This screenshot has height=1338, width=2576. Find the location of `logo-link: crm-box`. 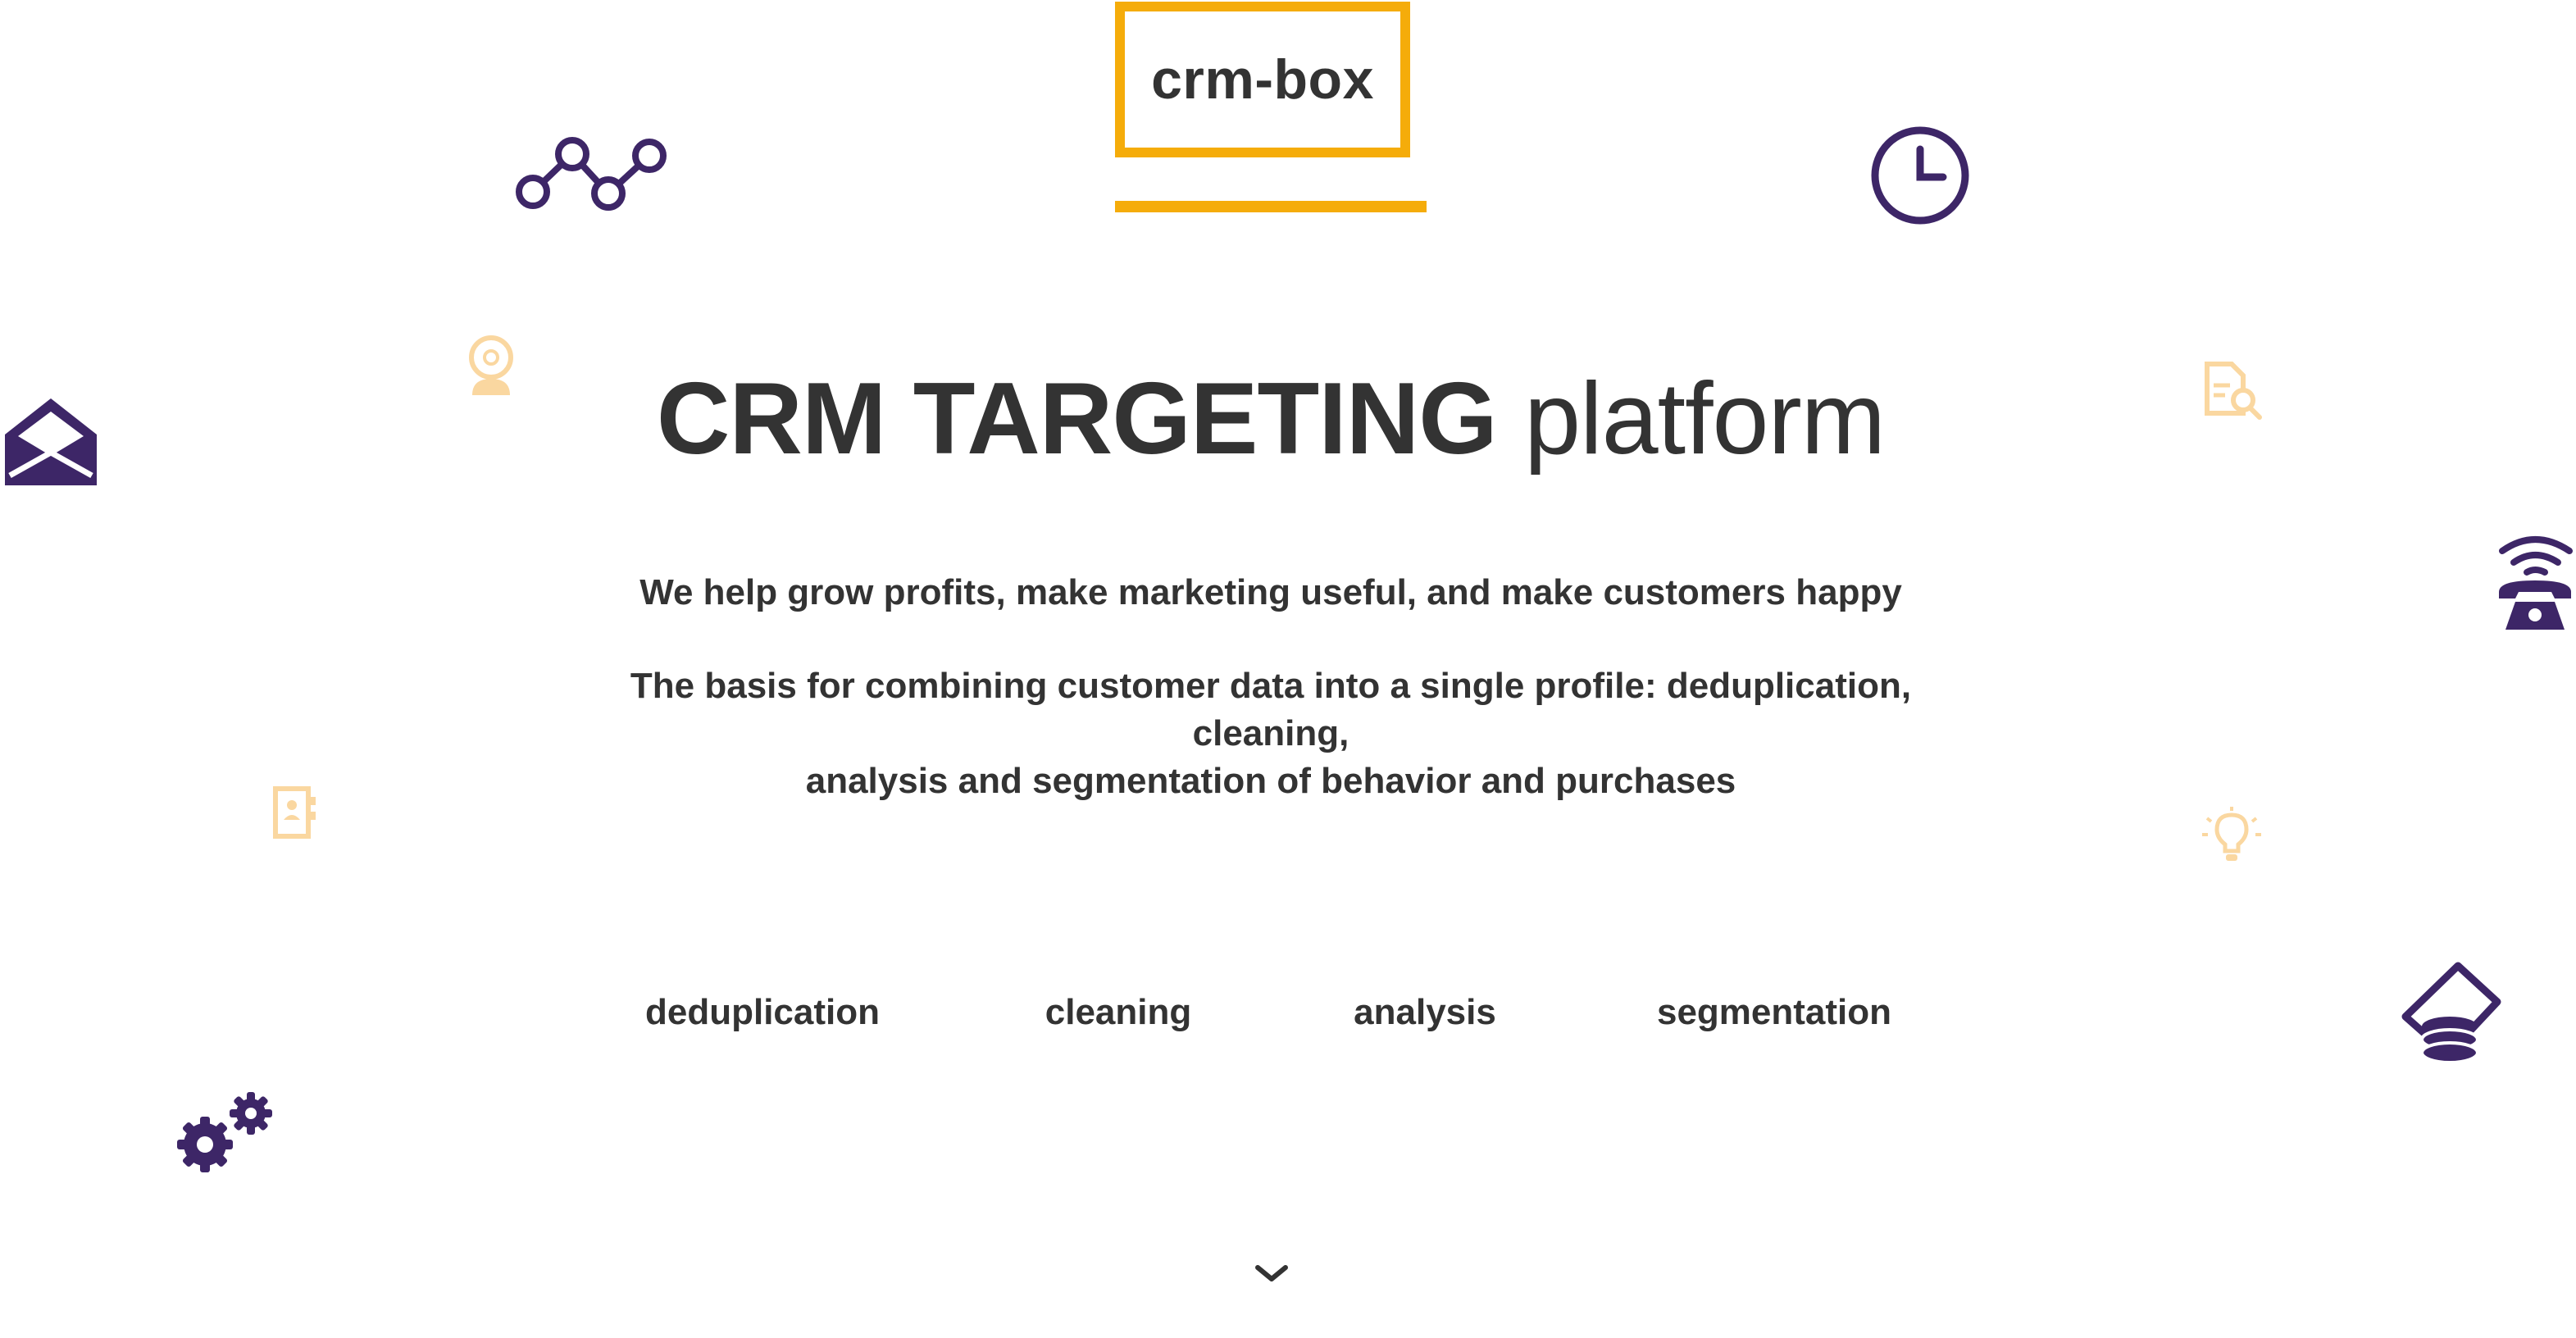

logo-link: crm-box is located at coordinates (1263, 79).